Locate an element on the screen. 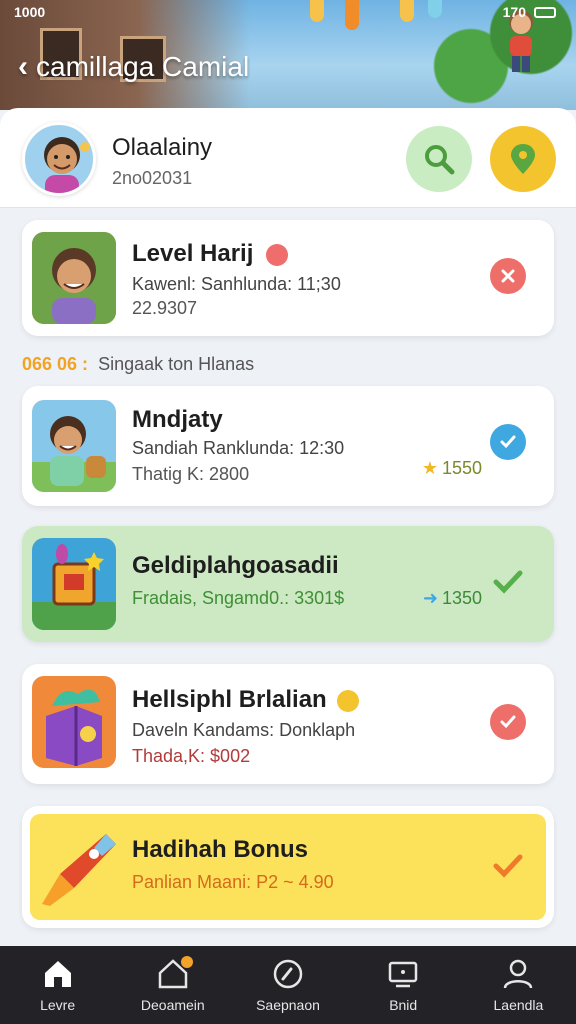 Image resolution: width=576 pixels, height=1024 pixels. user-icon is located at coordinates (518, 974).